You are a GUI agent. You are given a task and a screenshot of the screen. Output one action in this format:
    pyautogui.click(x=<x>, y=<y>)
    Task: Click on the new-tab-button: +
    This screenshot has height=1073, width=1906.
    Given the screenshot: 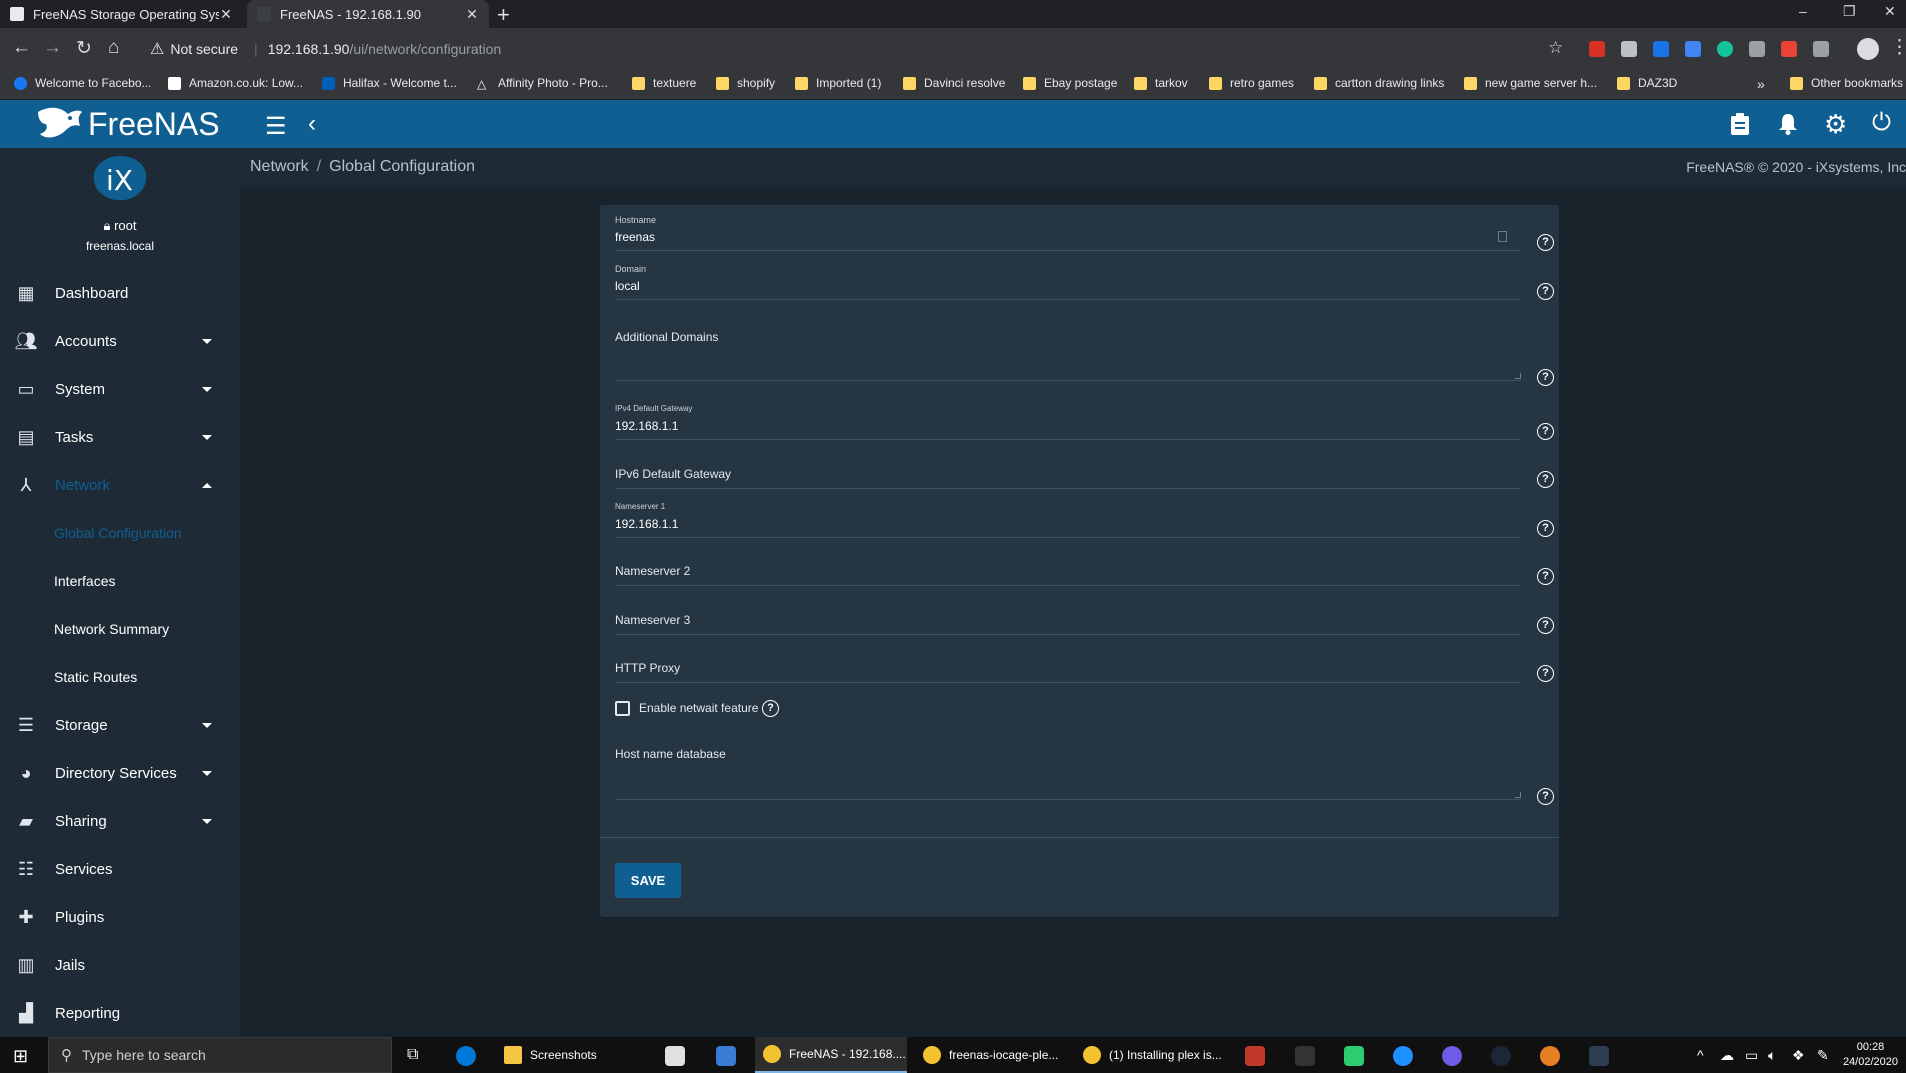 What is the action you would take?
    pyautogui.click(x=503, y=15)
    